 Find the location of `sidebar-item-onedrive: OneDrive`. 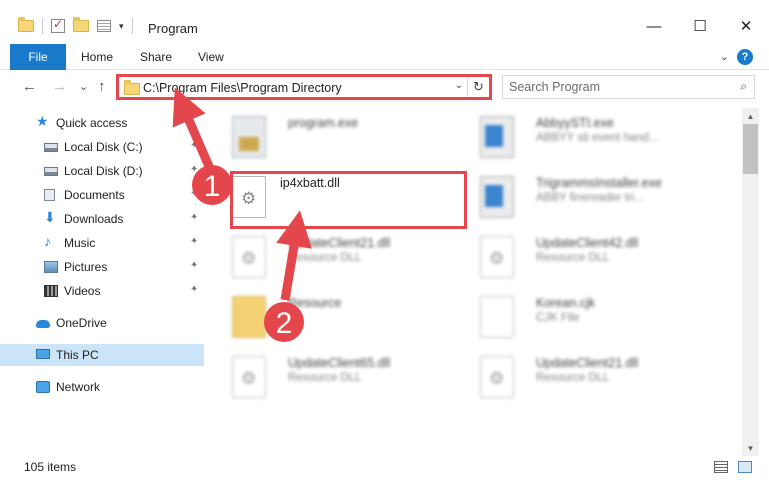

sidebar-item-onedrive: OneDrive is located at coordinates (102, 323).